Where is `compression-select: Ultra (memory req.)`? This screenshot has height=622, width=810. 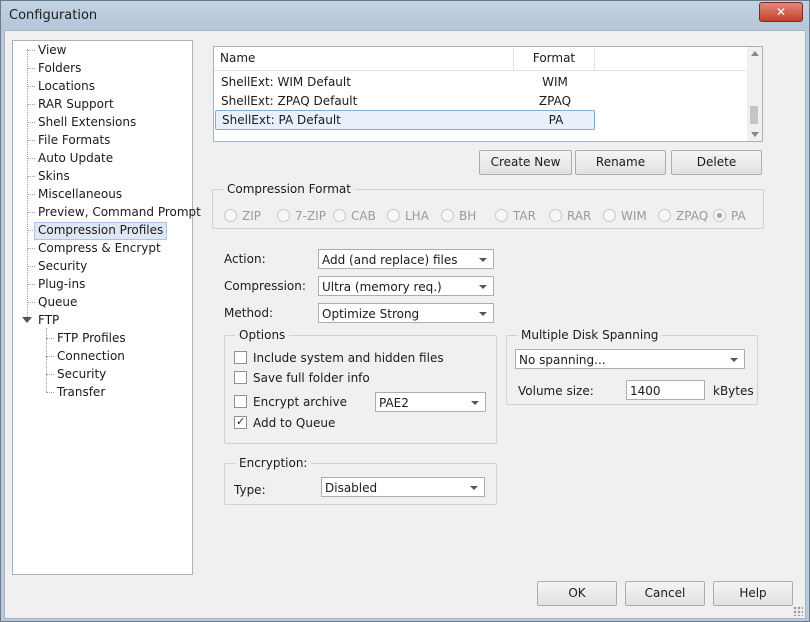
compression-select: Ultra (memory req.) is located at coordinates (406, 286).